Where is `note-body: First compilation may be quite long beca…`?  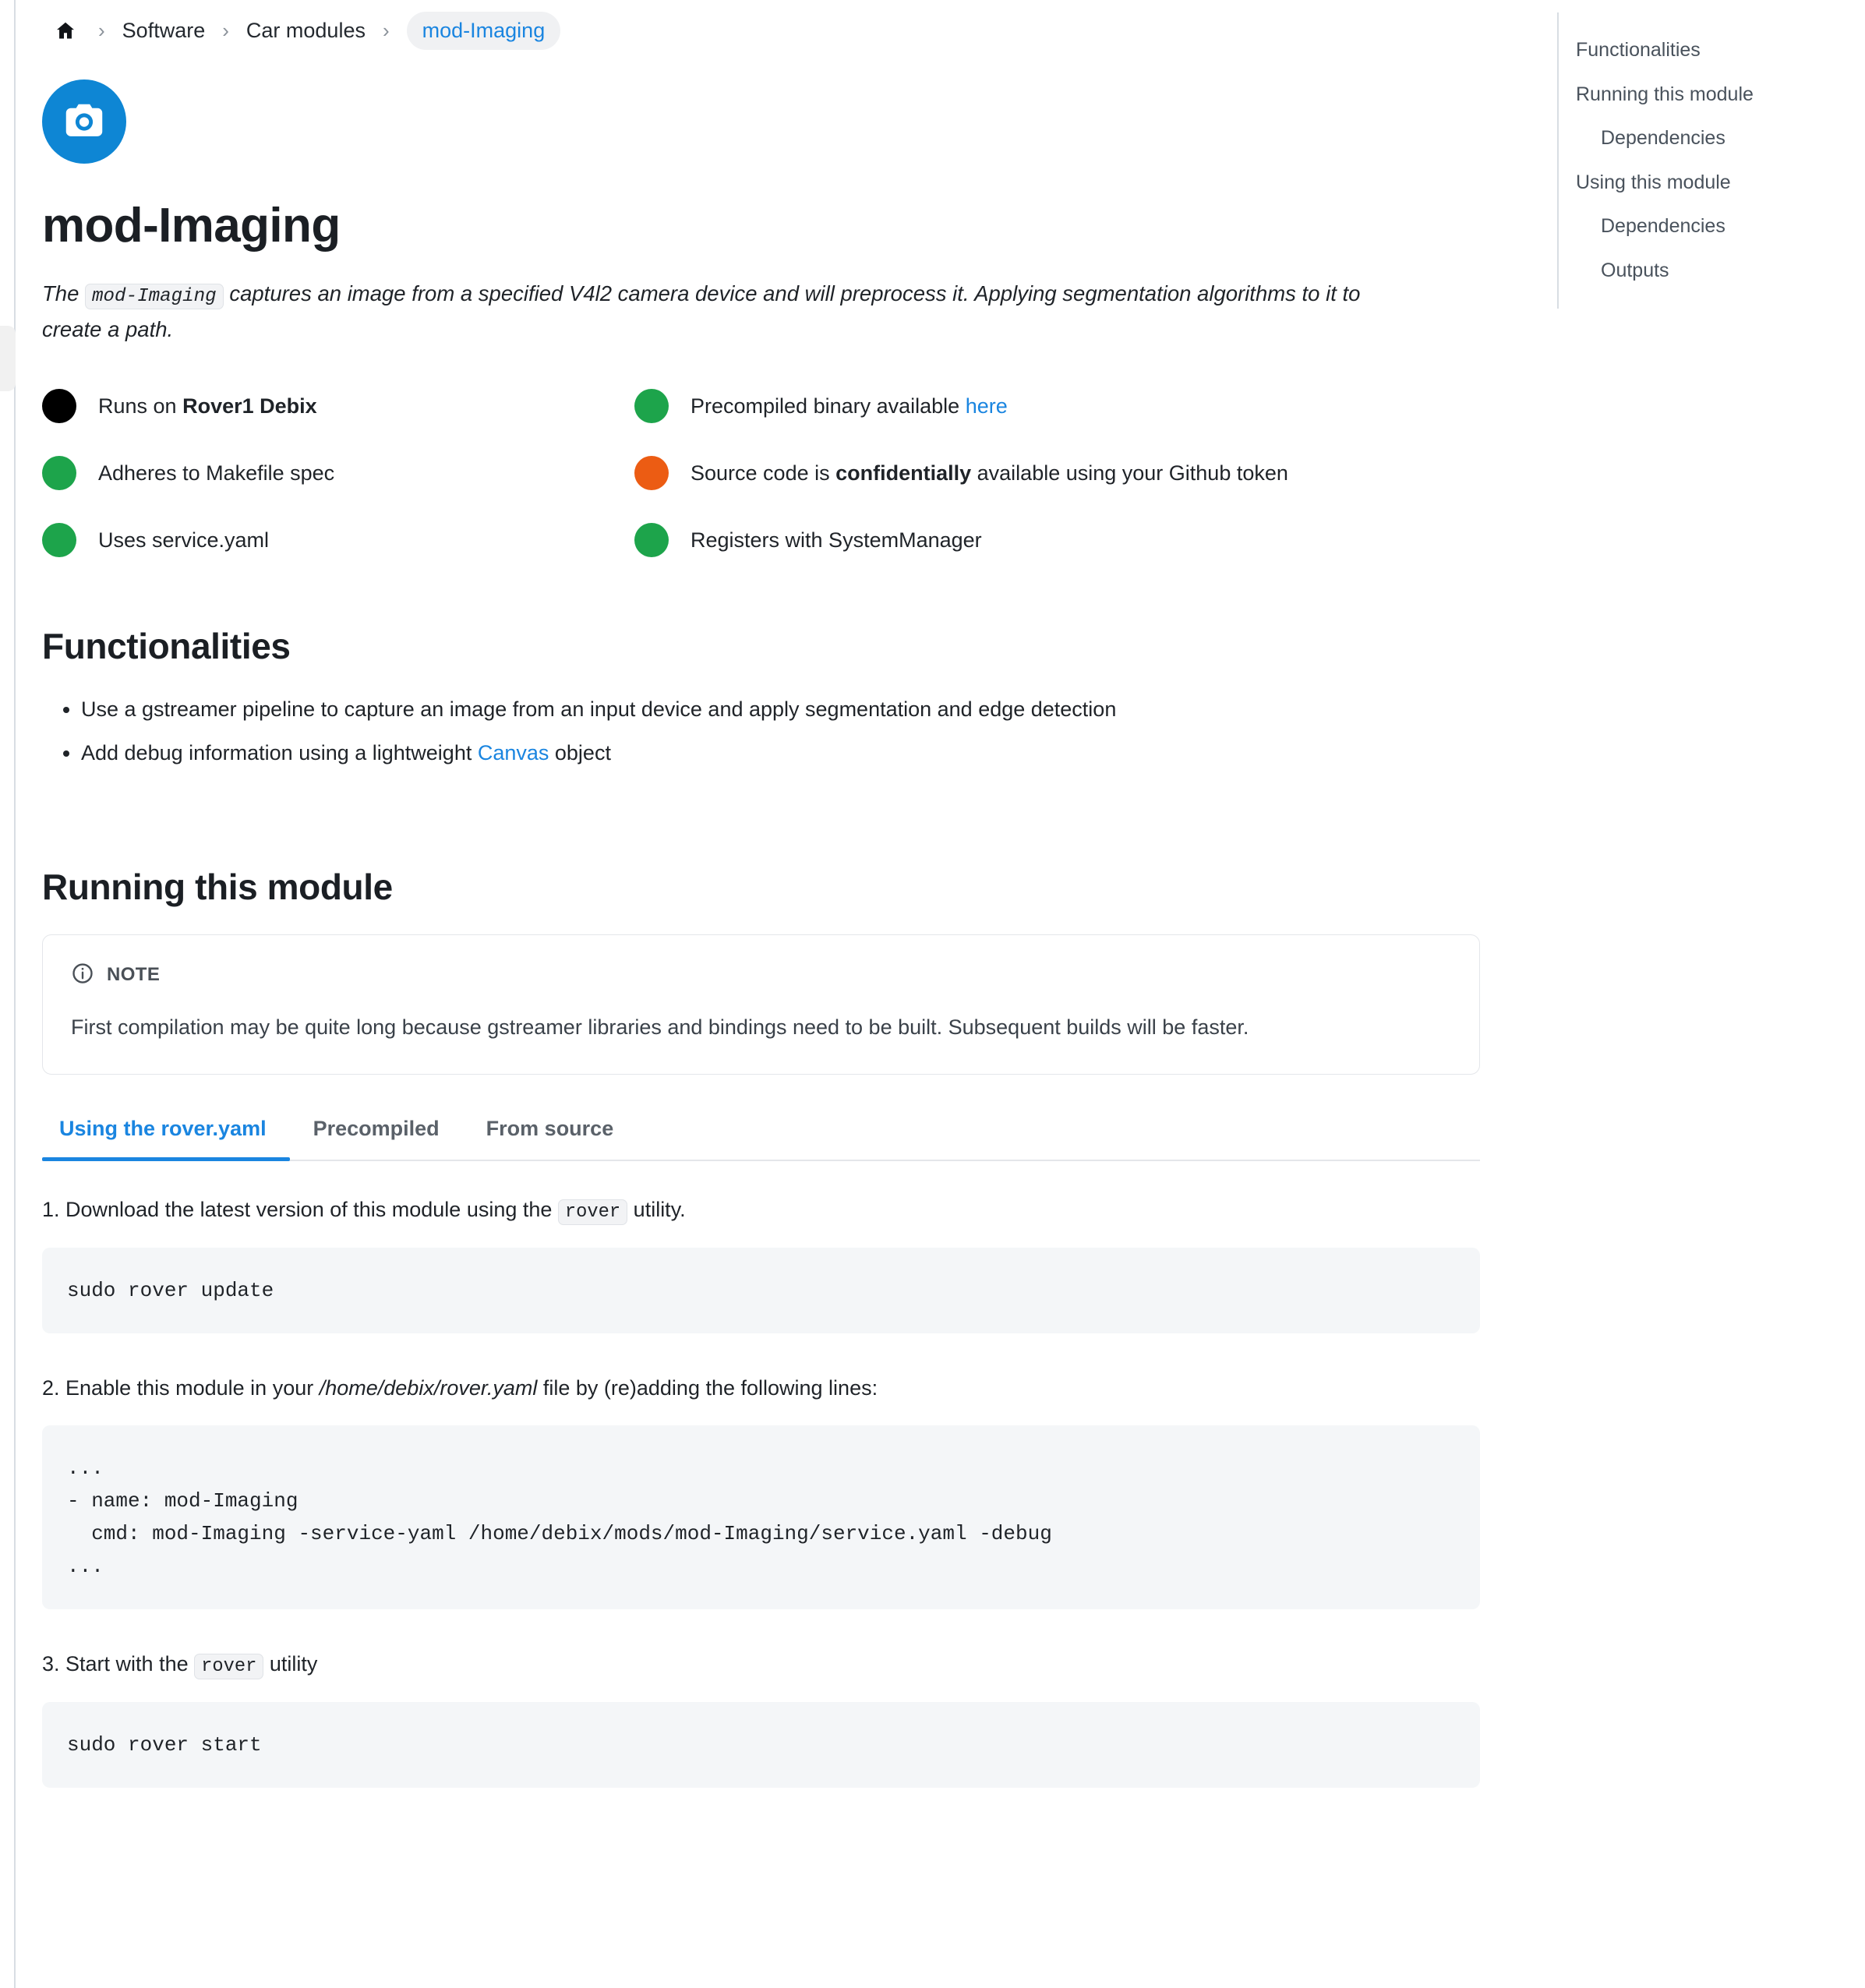 note-body: First compilation may be quite long beca… is located at coordinates (660, 1027).